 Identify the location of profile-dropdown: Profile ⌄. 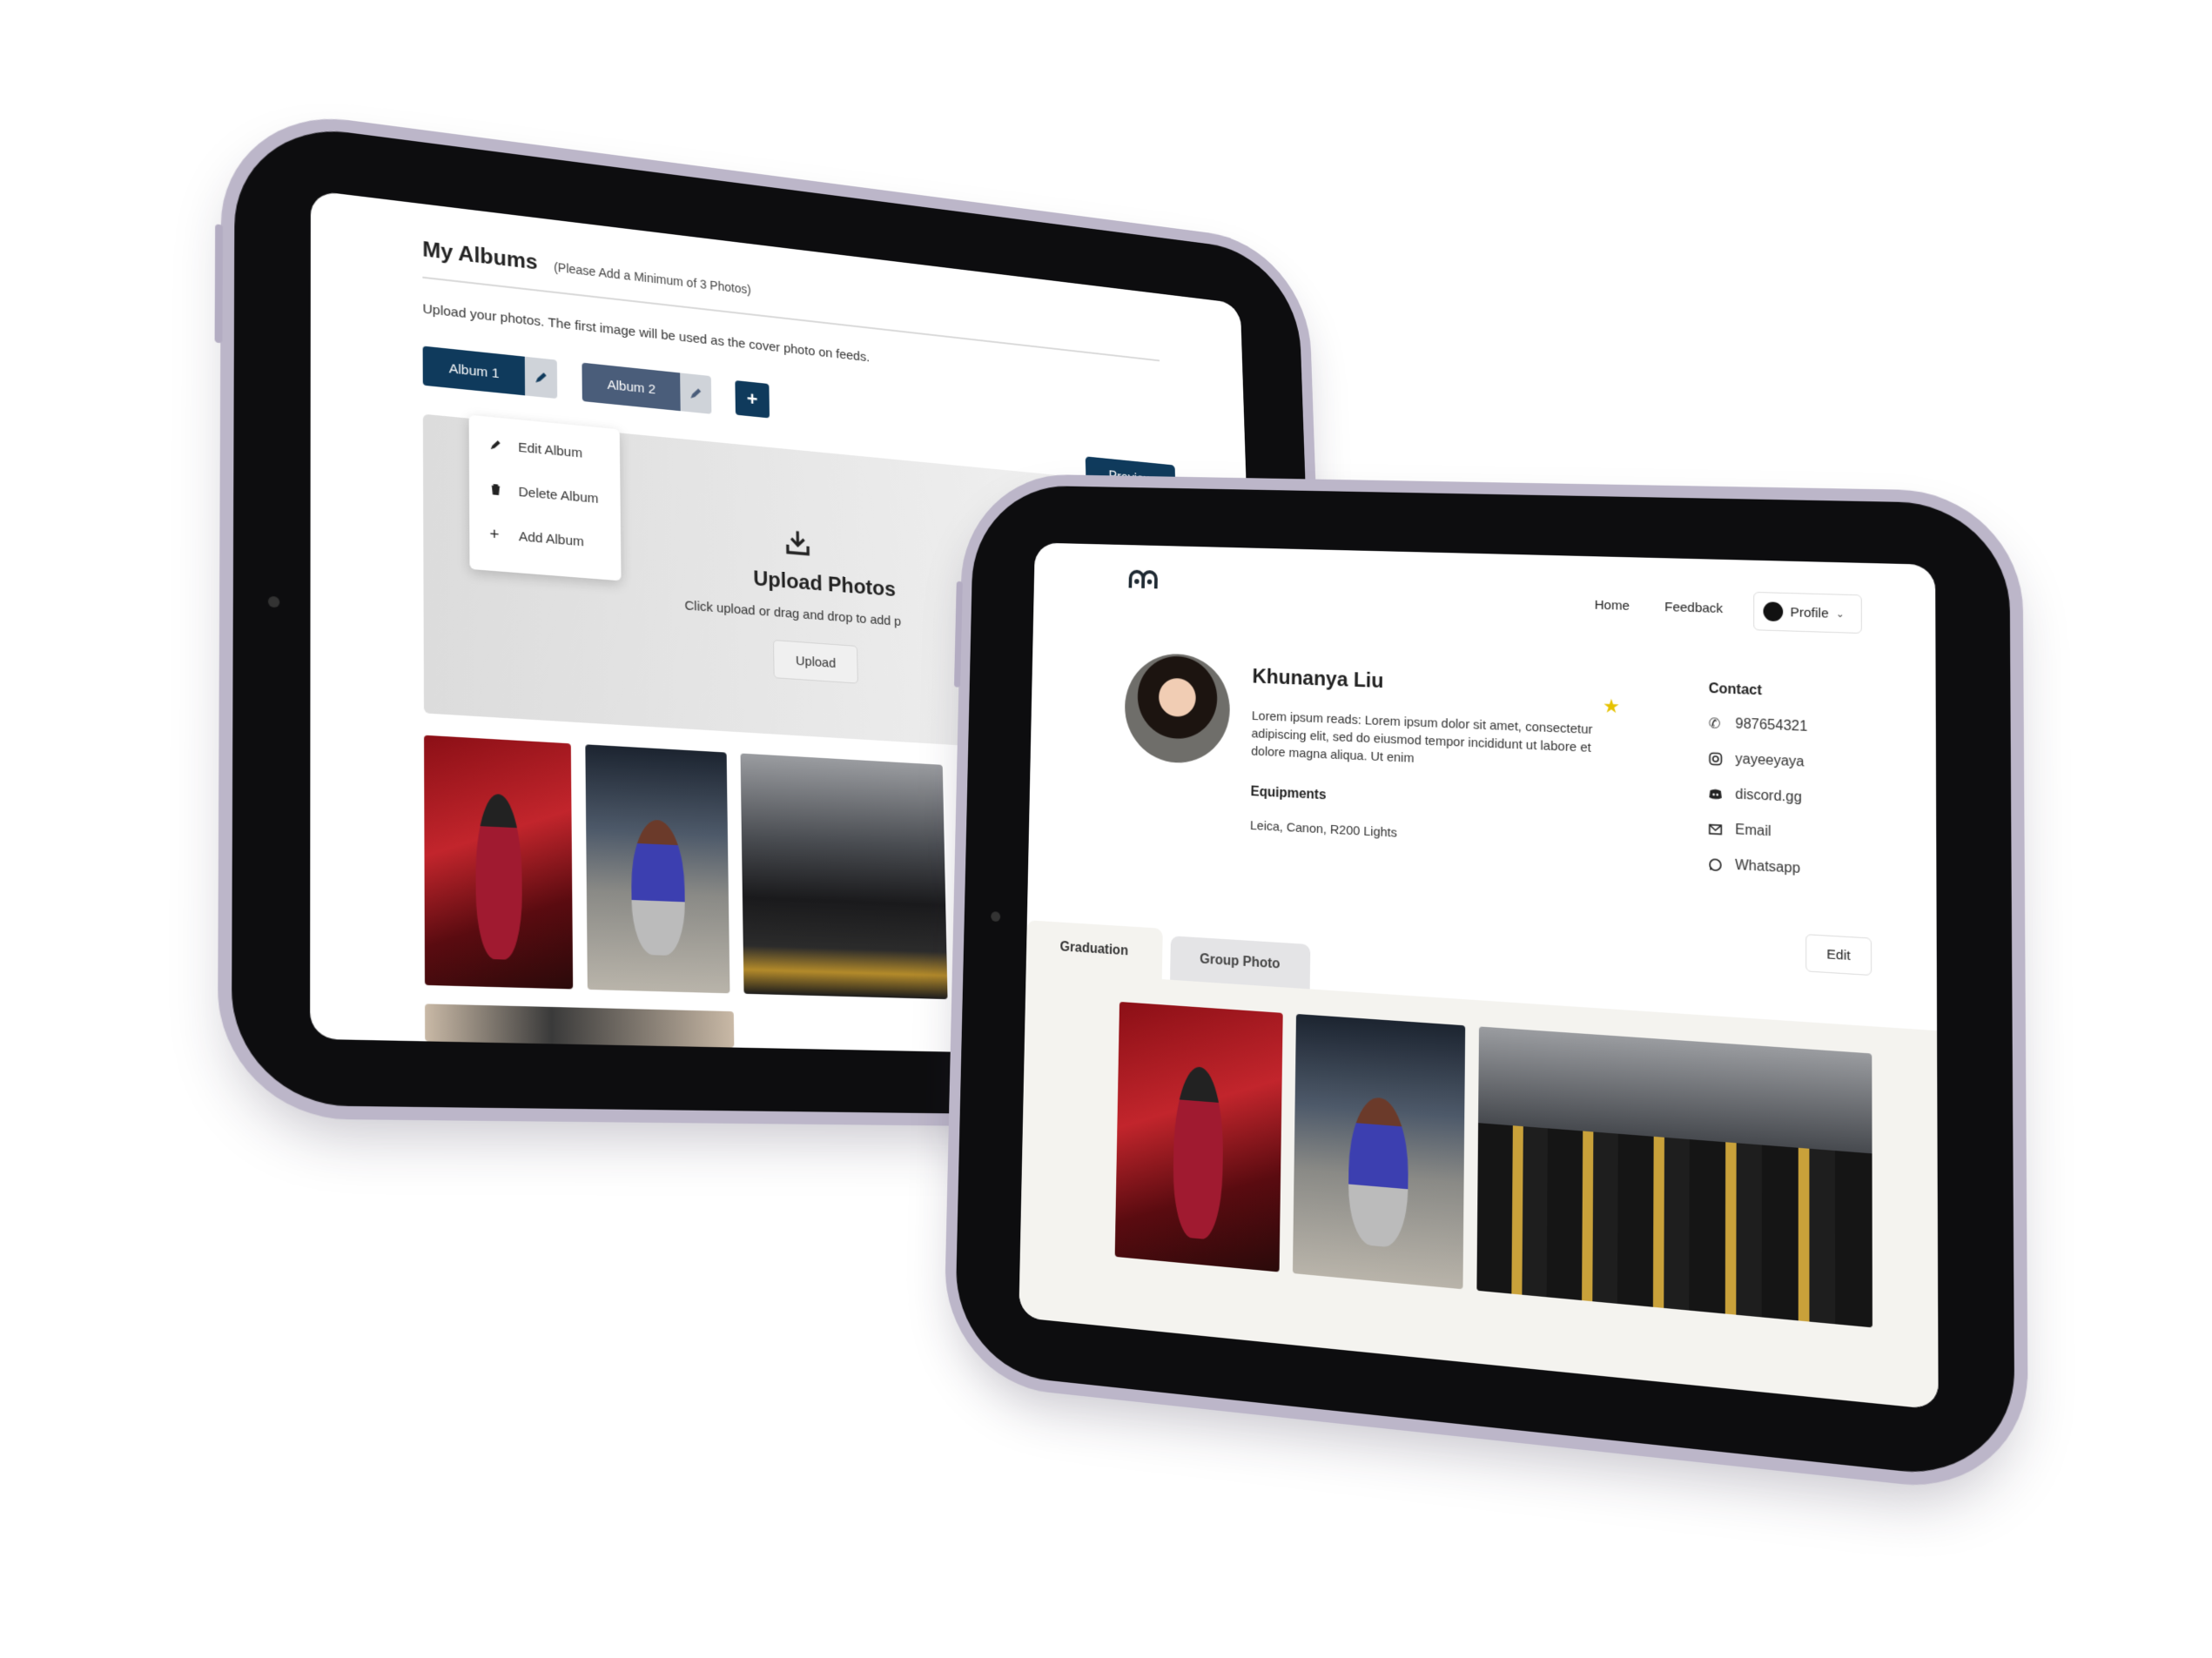
(1807, 612).